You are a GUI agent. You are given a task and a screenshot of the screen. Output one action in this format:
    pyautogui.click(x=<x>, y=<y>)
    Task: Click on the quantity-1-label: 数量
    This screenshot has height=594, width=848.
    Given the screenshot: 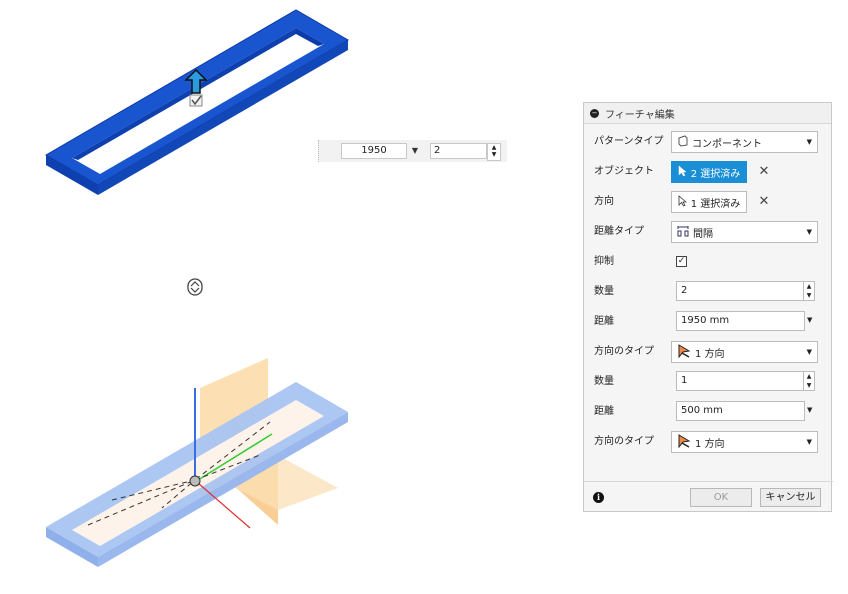 What is the action you would take?
    pyautogui.click(x=604, y=291)
    